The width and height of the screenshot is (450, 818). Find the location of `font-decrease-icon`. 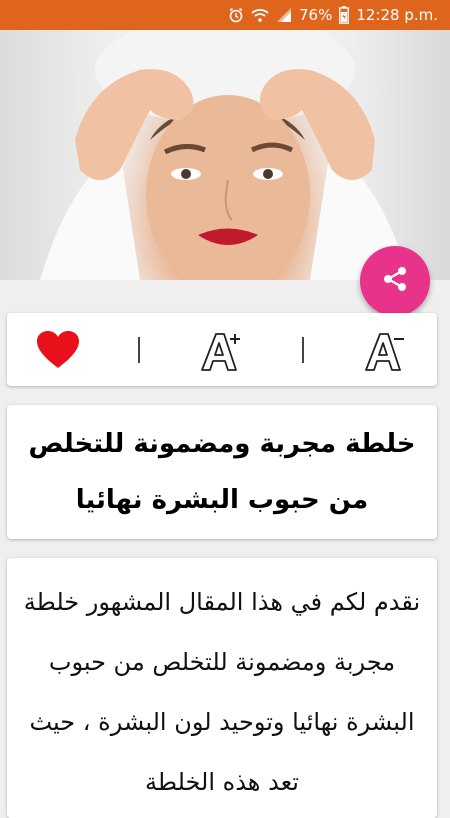

font-decrease-icon is located at coordinates (384, 351).